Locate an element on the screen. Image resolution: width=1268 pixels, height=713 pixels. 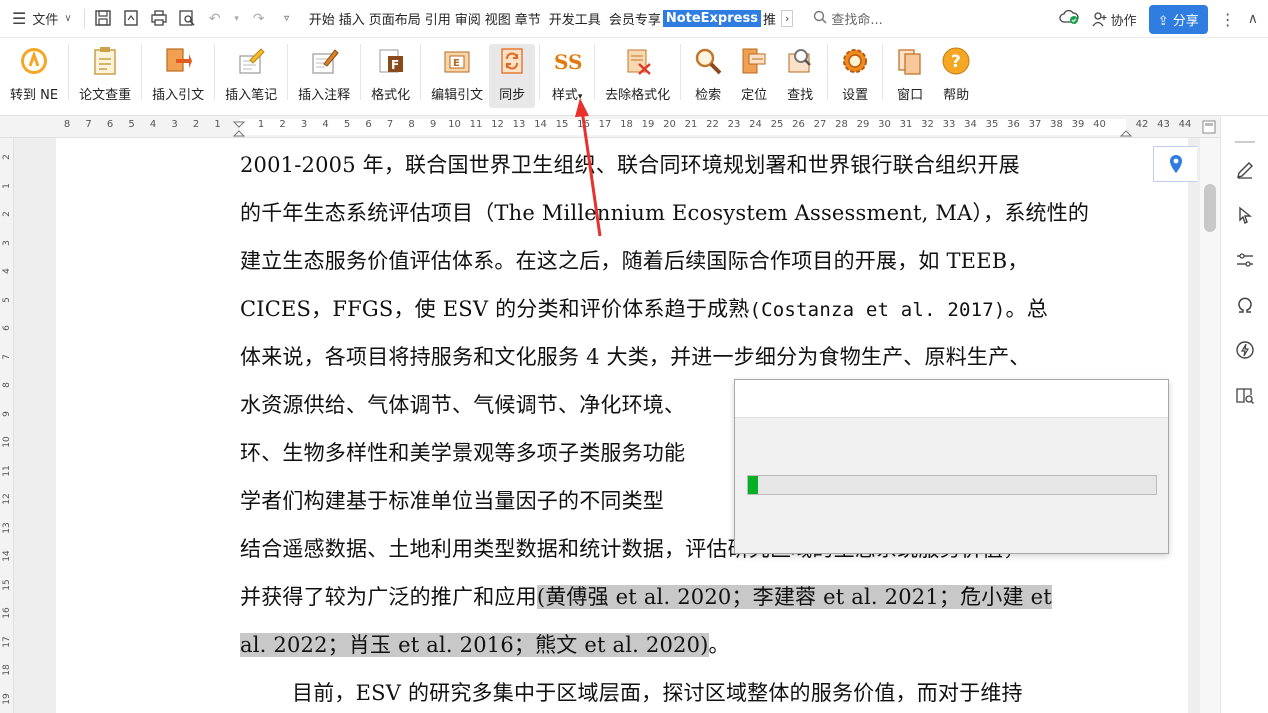
ruler-tick: 31 is located at coordinates (906, 124).